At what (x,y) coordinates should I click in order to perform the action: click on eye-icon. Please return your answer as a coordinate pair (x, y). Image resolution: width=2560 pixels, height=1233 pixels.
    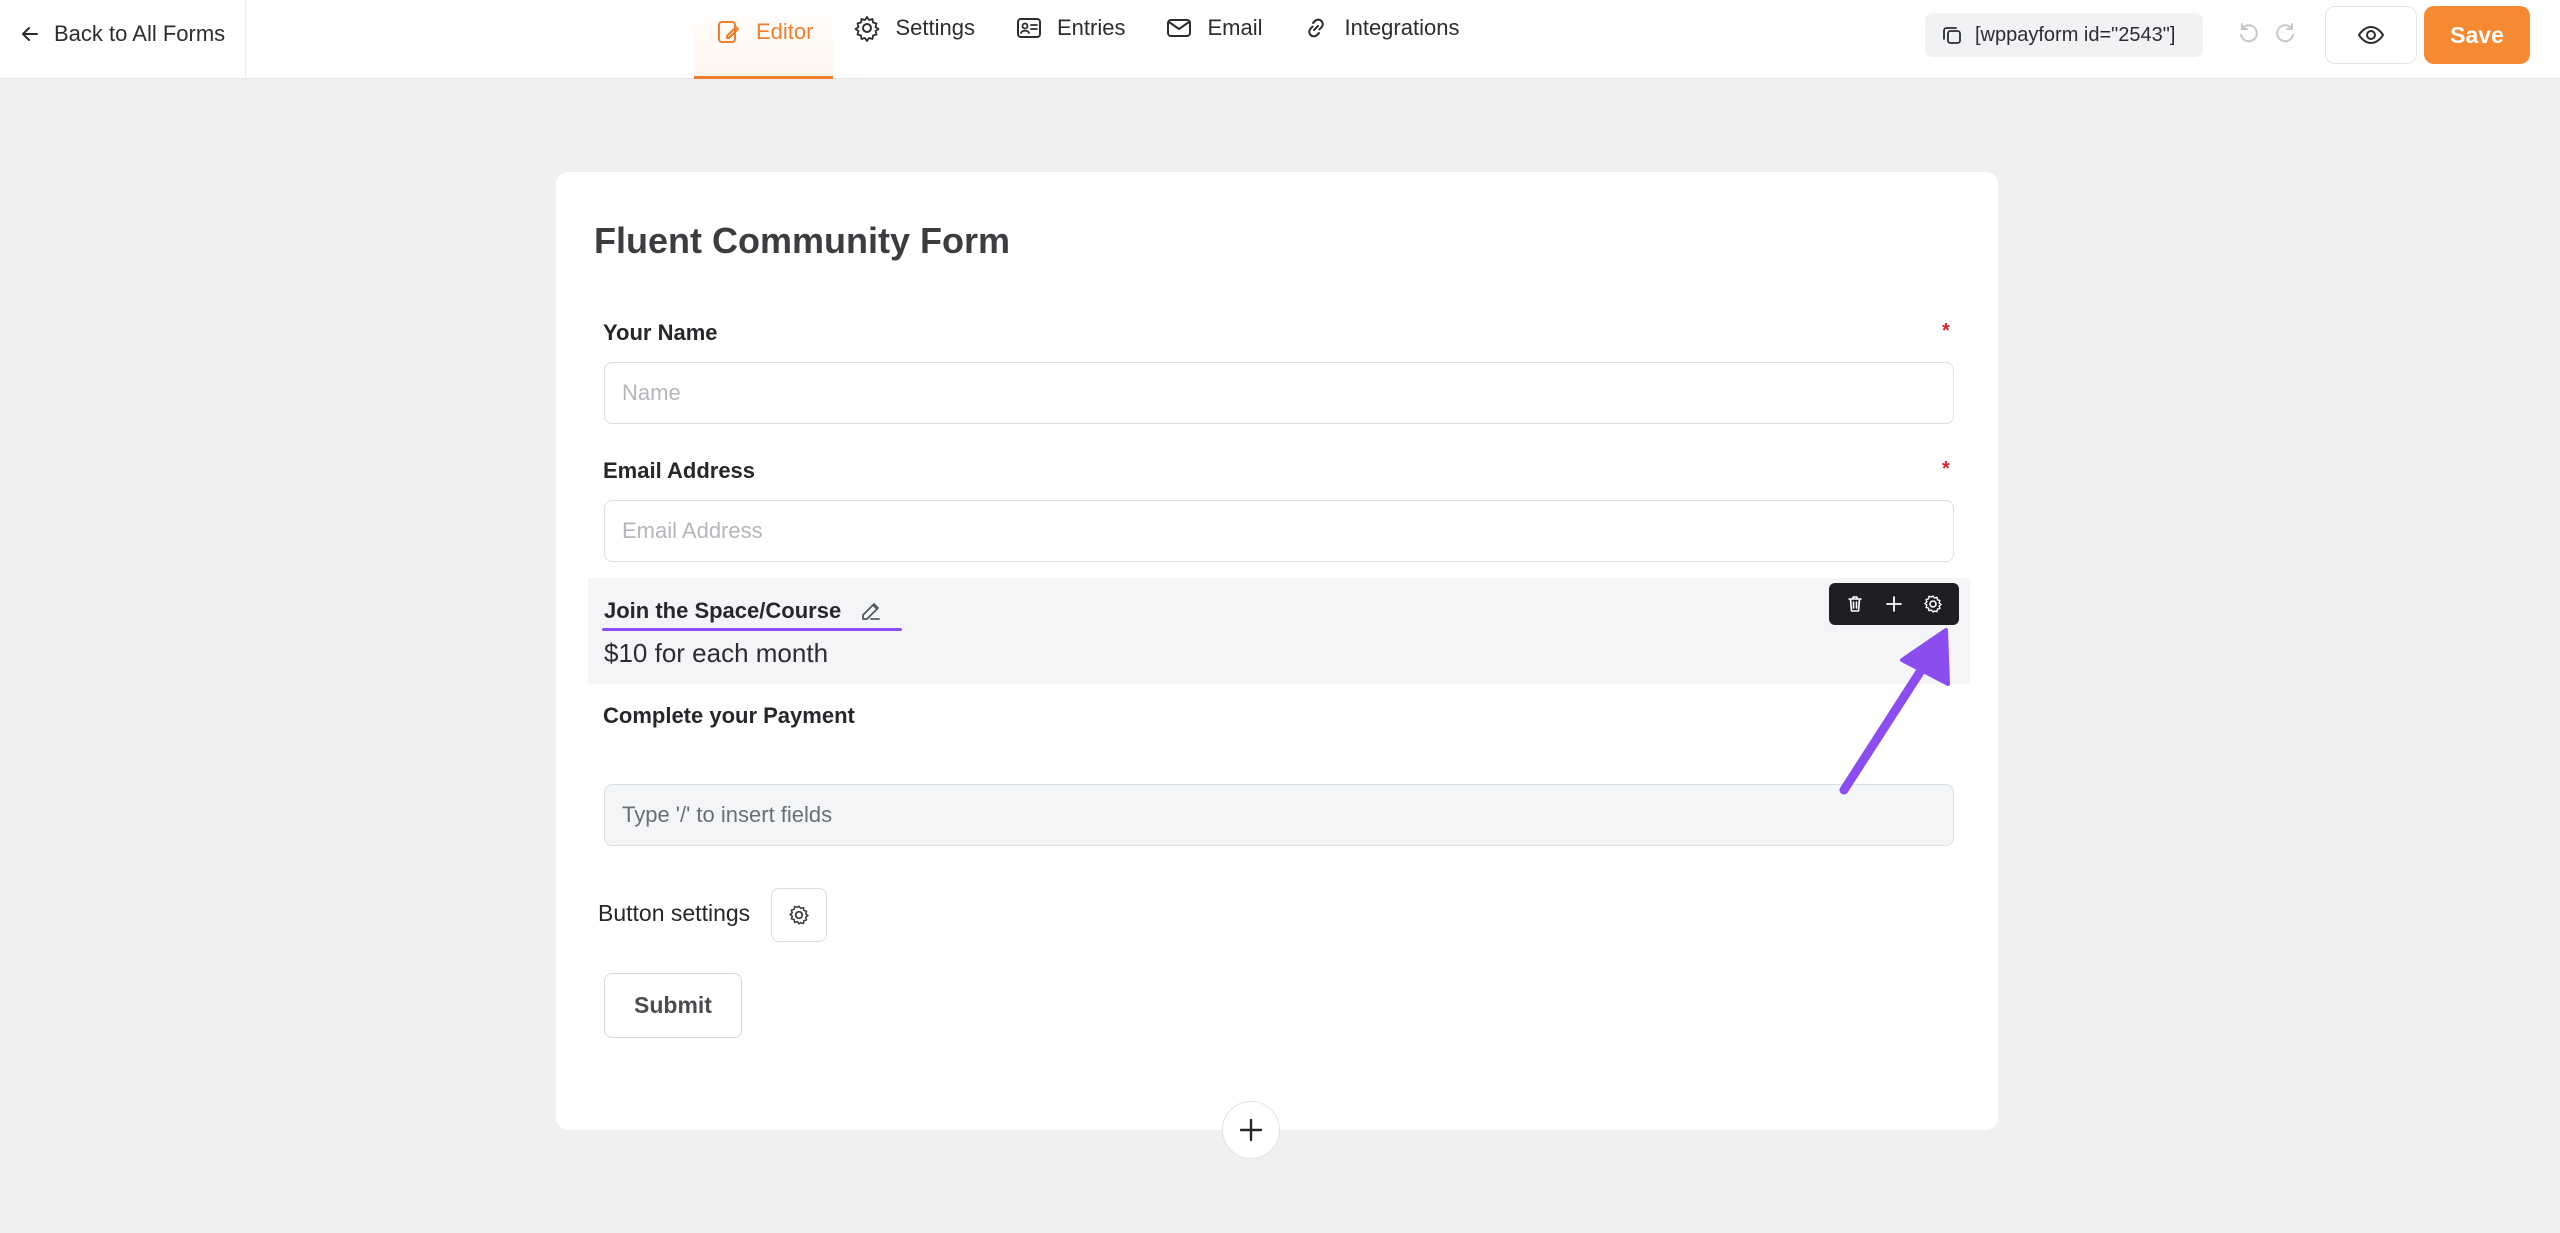
    Looking at the image, I should click on (2371, 35).